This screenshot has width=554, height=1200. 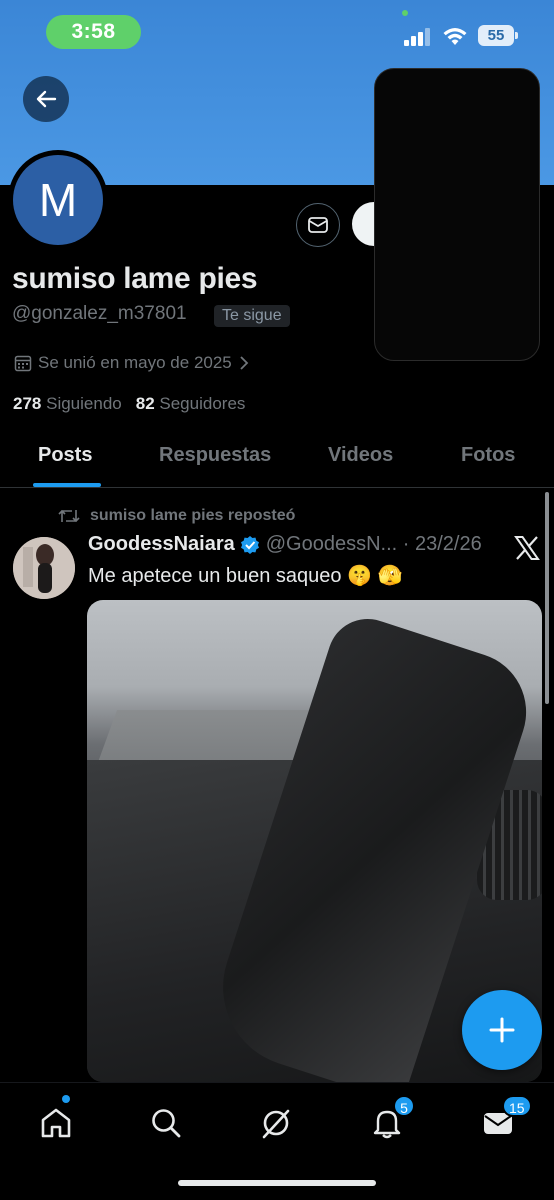 What do you see at coordinates (69, 516) in the screenshot?
I see `repost-icon` at bounding box center [69, 516].